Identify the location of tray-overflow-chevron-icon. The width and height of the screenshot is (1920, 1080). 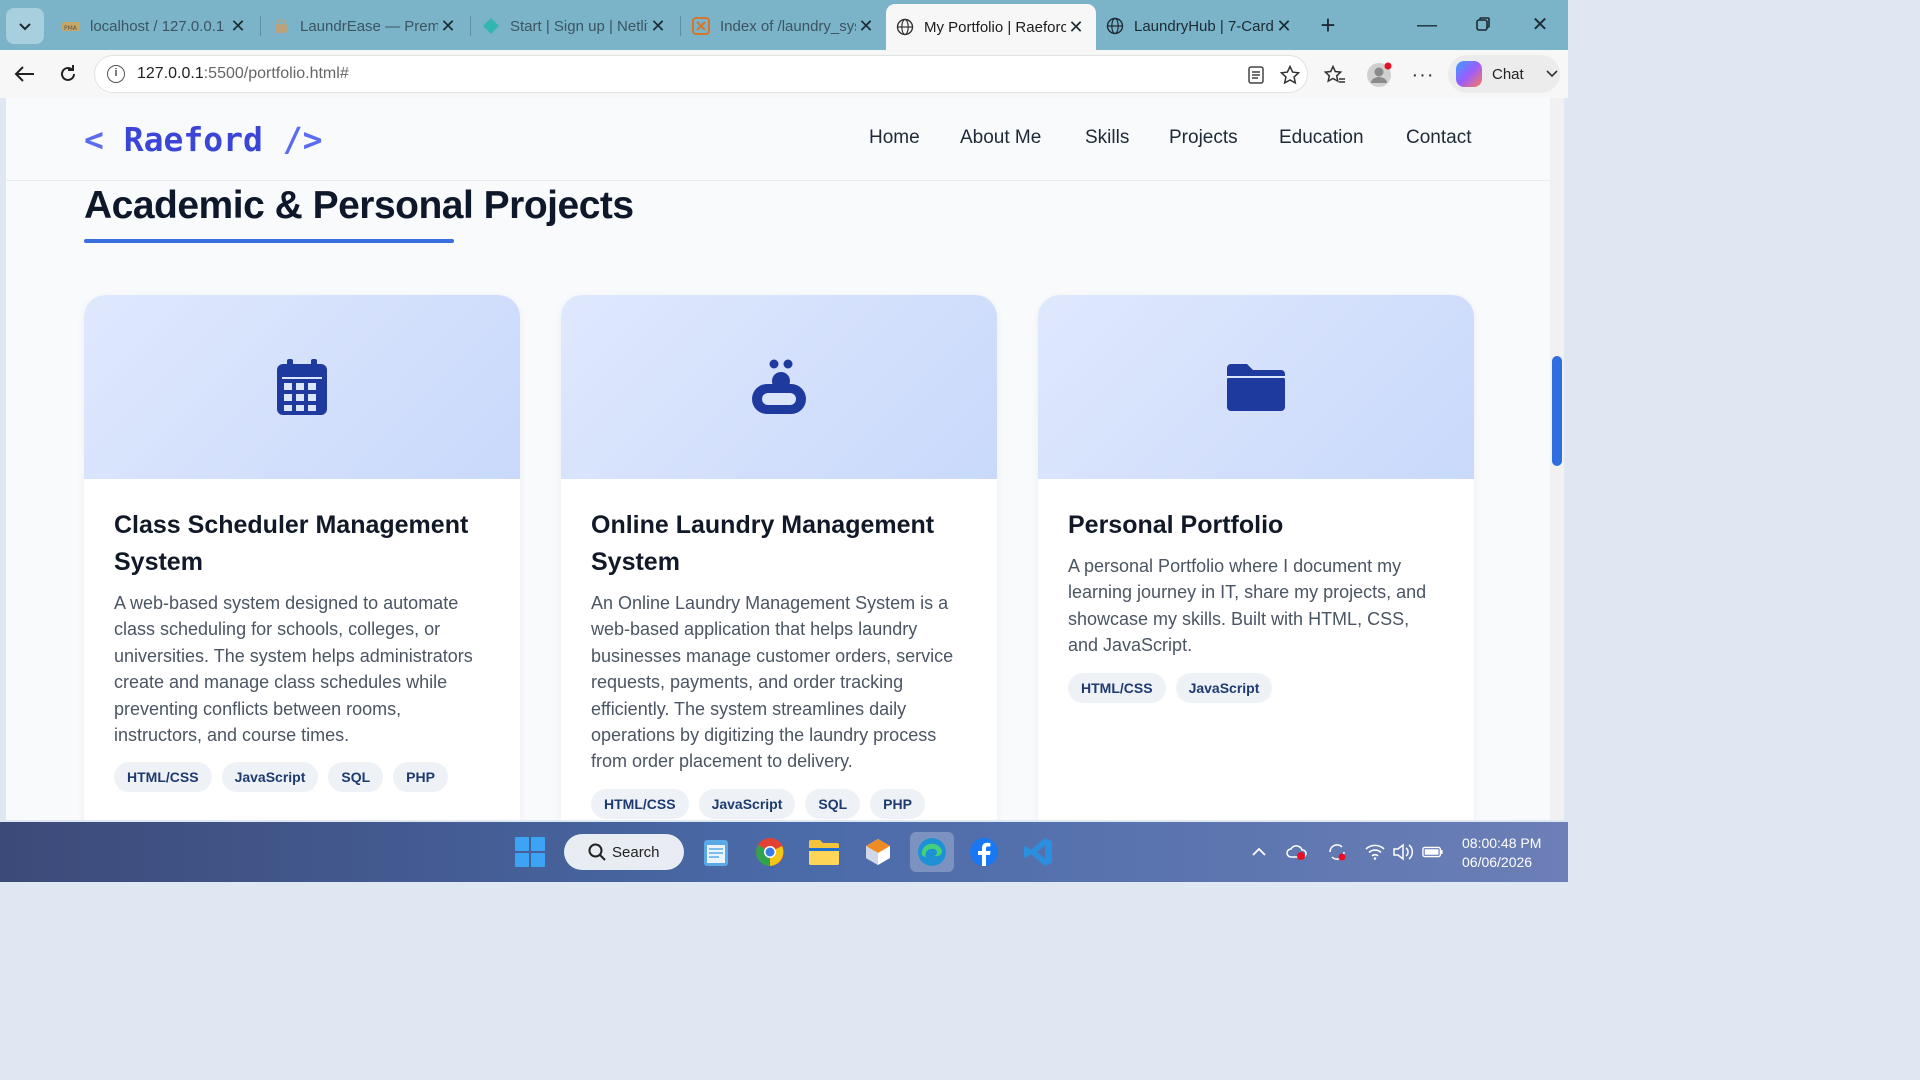
(1259, 852).